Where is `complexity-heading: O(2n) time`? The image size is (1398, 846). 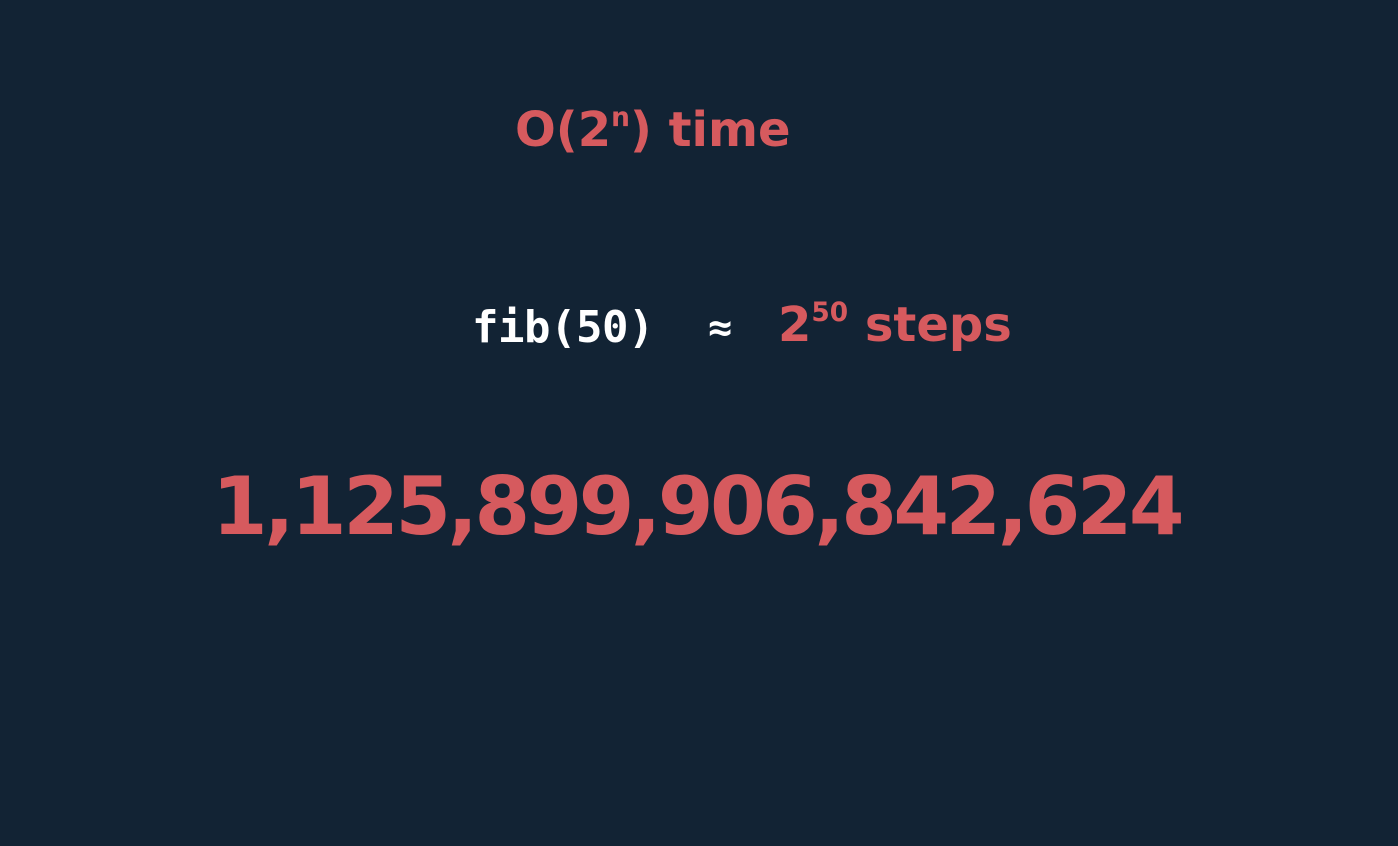
complexity-heading: O(2n) time is located at coordinates (653, 134).